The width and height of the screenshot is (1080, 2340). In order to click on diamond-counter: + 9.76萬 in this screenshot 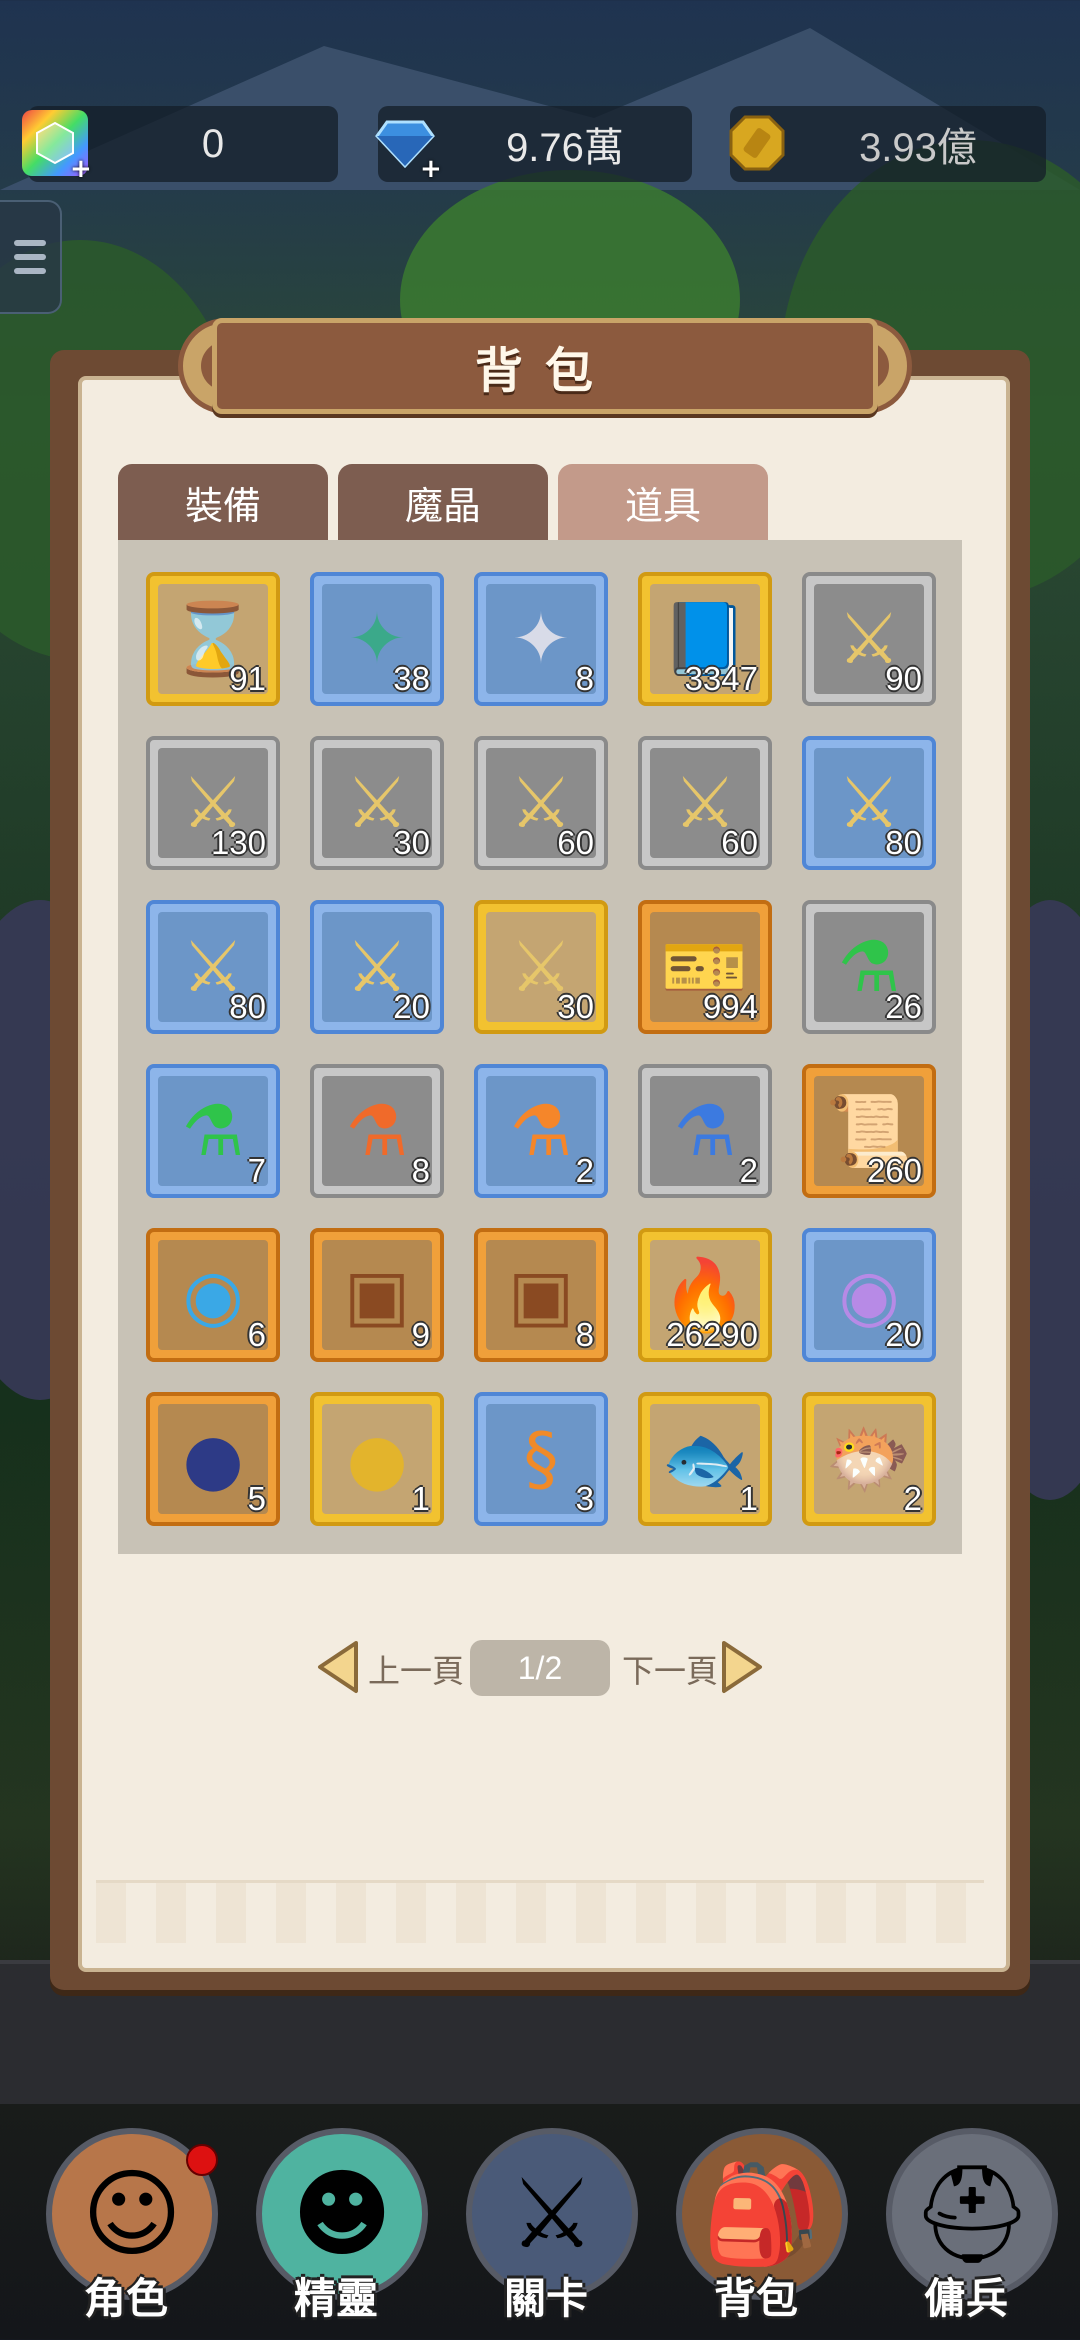, I will do `click(533, 144)`.